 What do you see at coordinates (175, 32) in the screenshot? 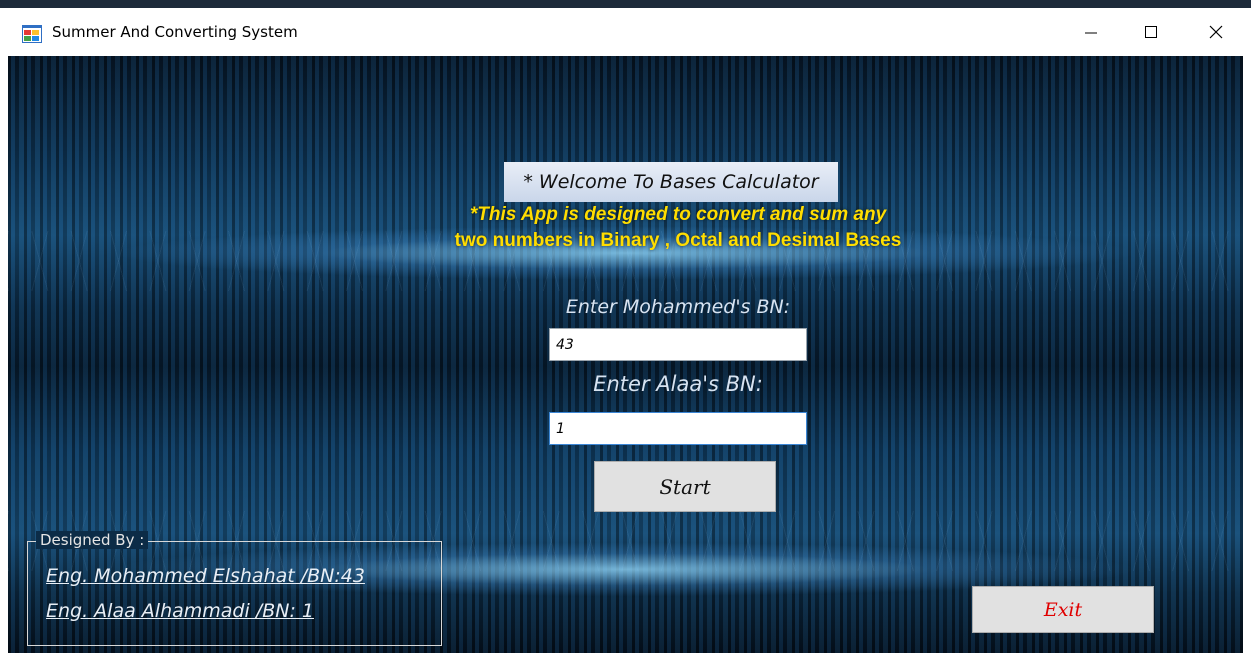
I see `window-title: Summer And Converting System` at bounding box center [175, 32].